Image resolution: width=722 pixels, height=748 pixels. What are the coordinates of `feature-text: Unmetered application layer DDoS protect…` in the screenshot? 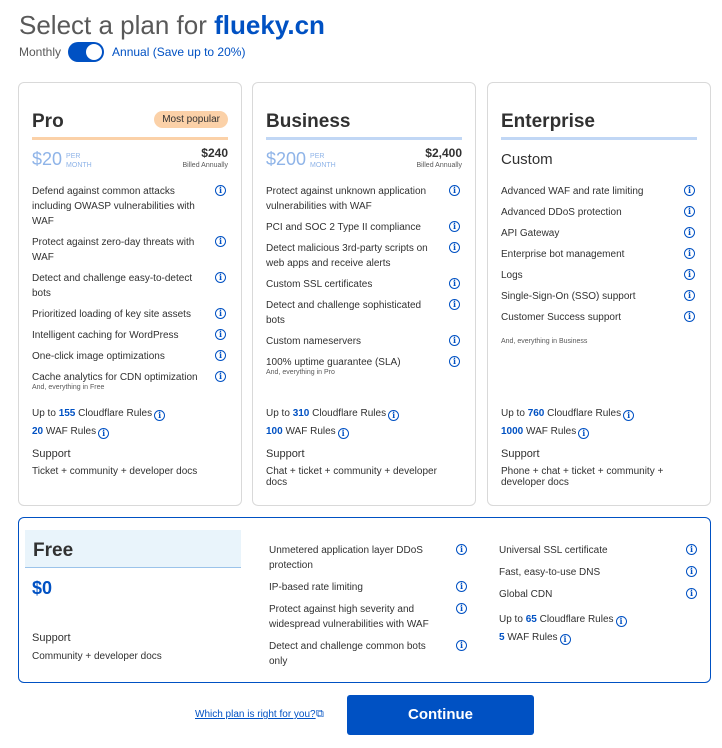 It's located at (346, 558).